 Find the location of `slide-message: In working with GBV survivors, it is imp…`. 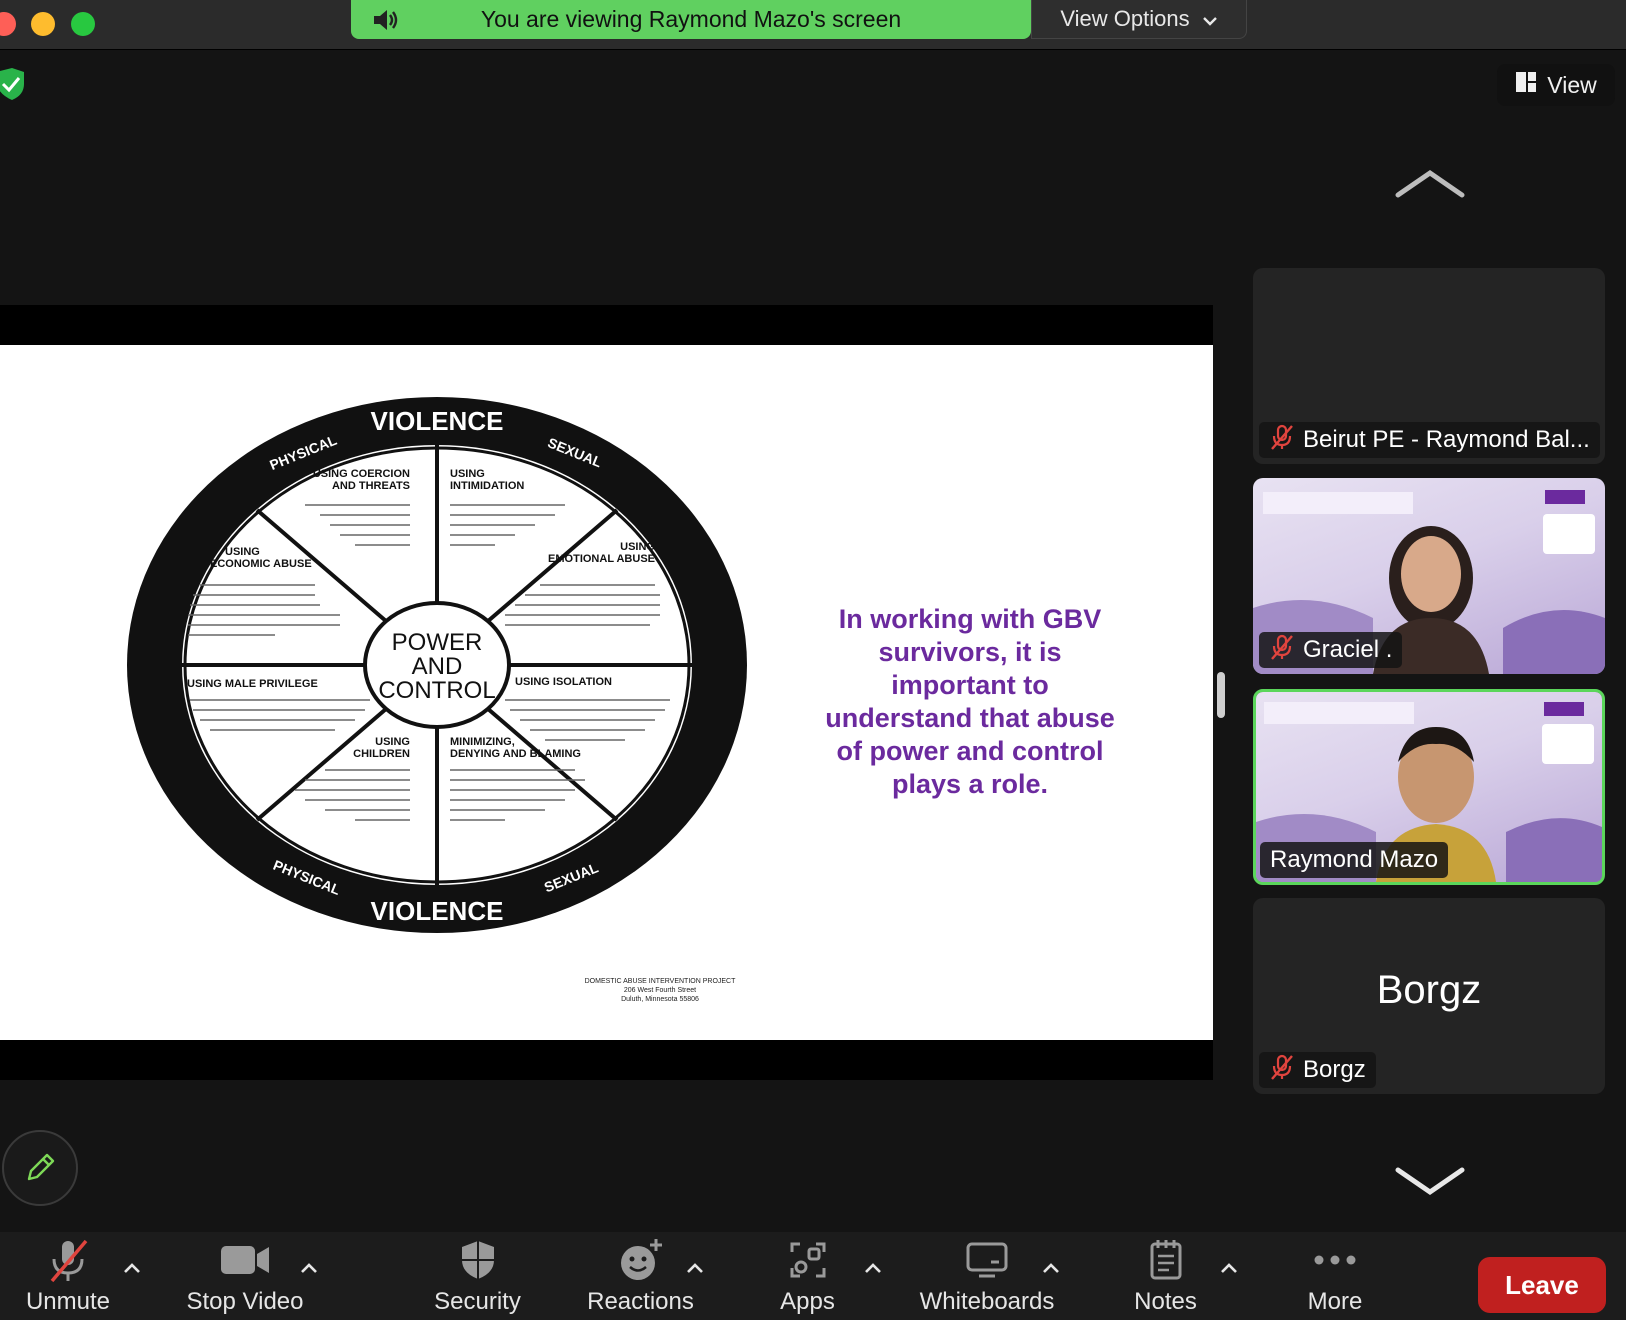

slide-message: In working with GBV survivors, it is imp… is located at coordinates (970, 701).